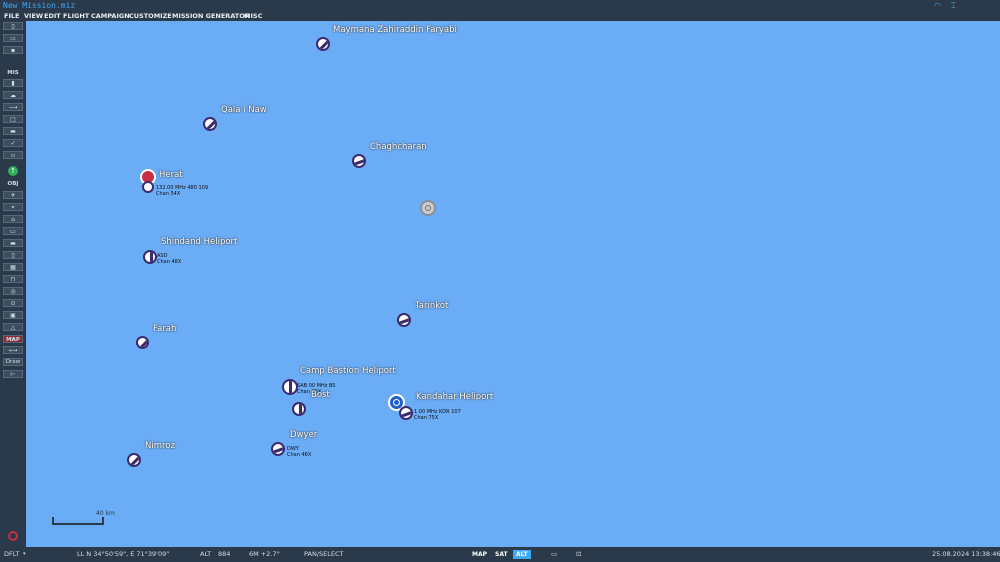  What do you see at coordinates (323, 44) in the screenshot?
I see `airfield-marker-maymana` at bounding box center [323, 44].